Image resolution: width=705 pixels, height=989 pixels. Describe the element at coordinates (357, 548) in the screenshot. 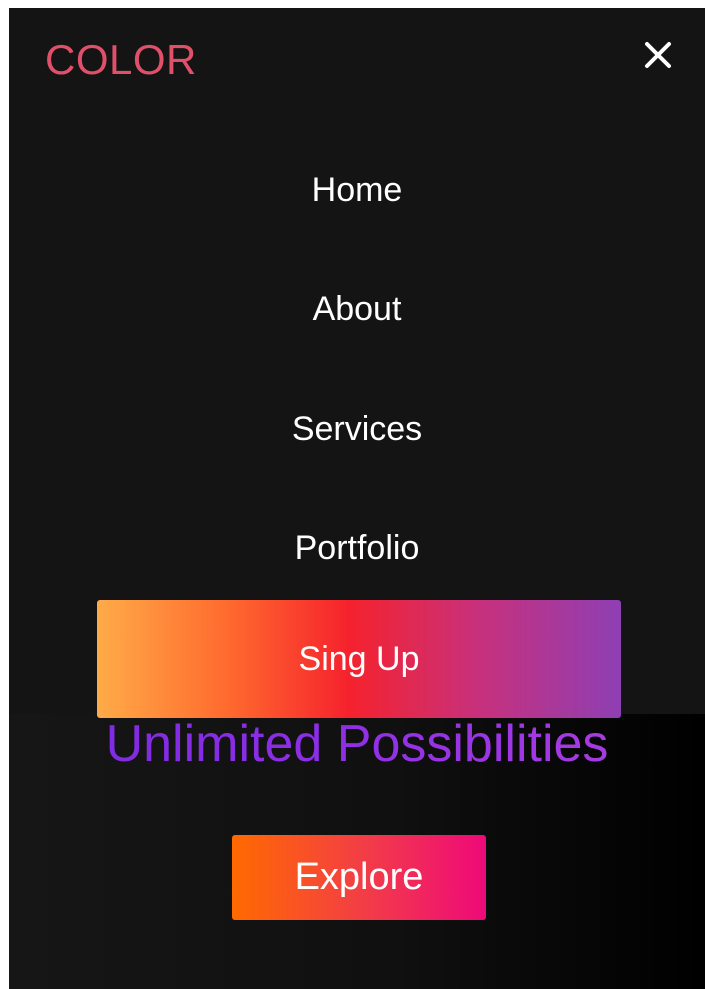

I see `nav-item-portfolio: Portfolio` at that location.